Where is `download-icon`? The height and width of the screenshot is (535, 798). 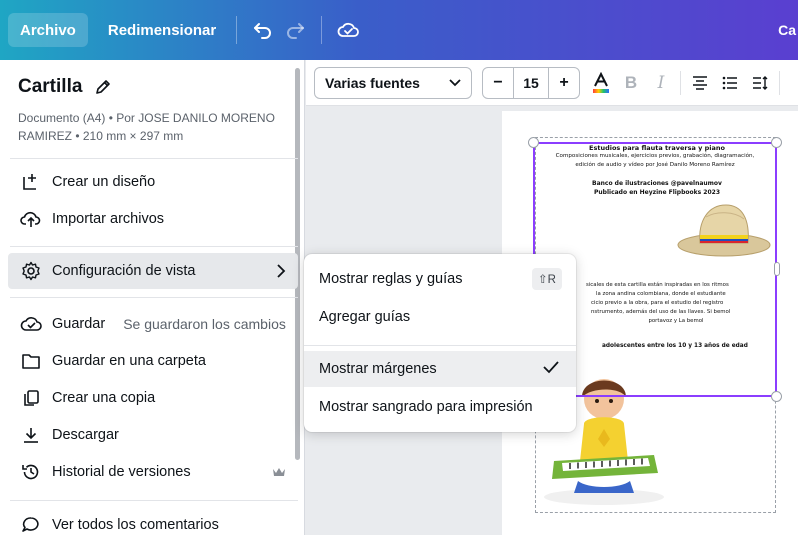
download-icon is located at coordinates (31, 435).